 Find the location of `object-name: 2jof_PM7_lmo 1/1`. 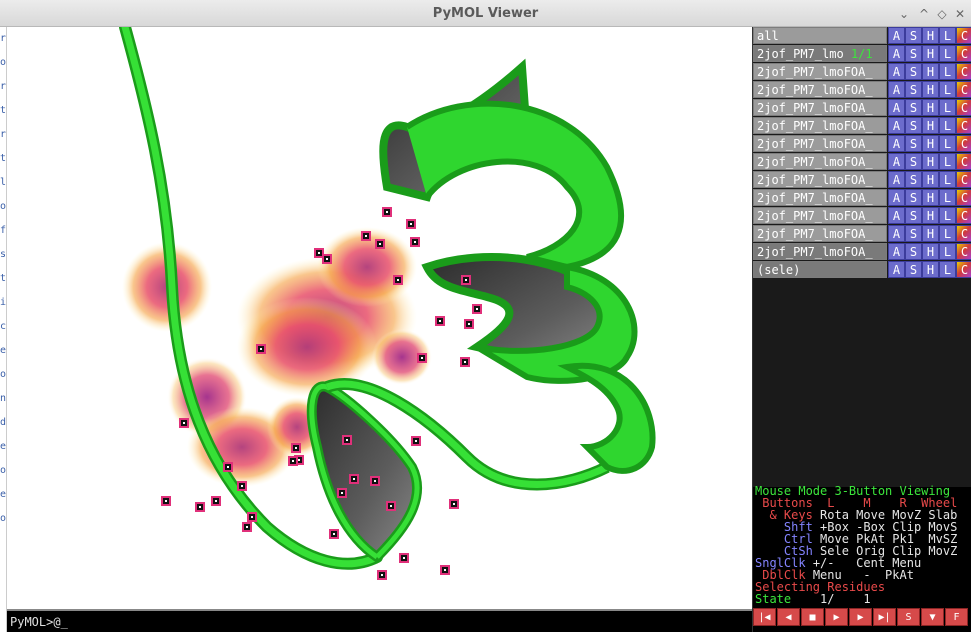

object-name: 2jof_PM7_lmo 1/1 is located at coordinates (820, 53).